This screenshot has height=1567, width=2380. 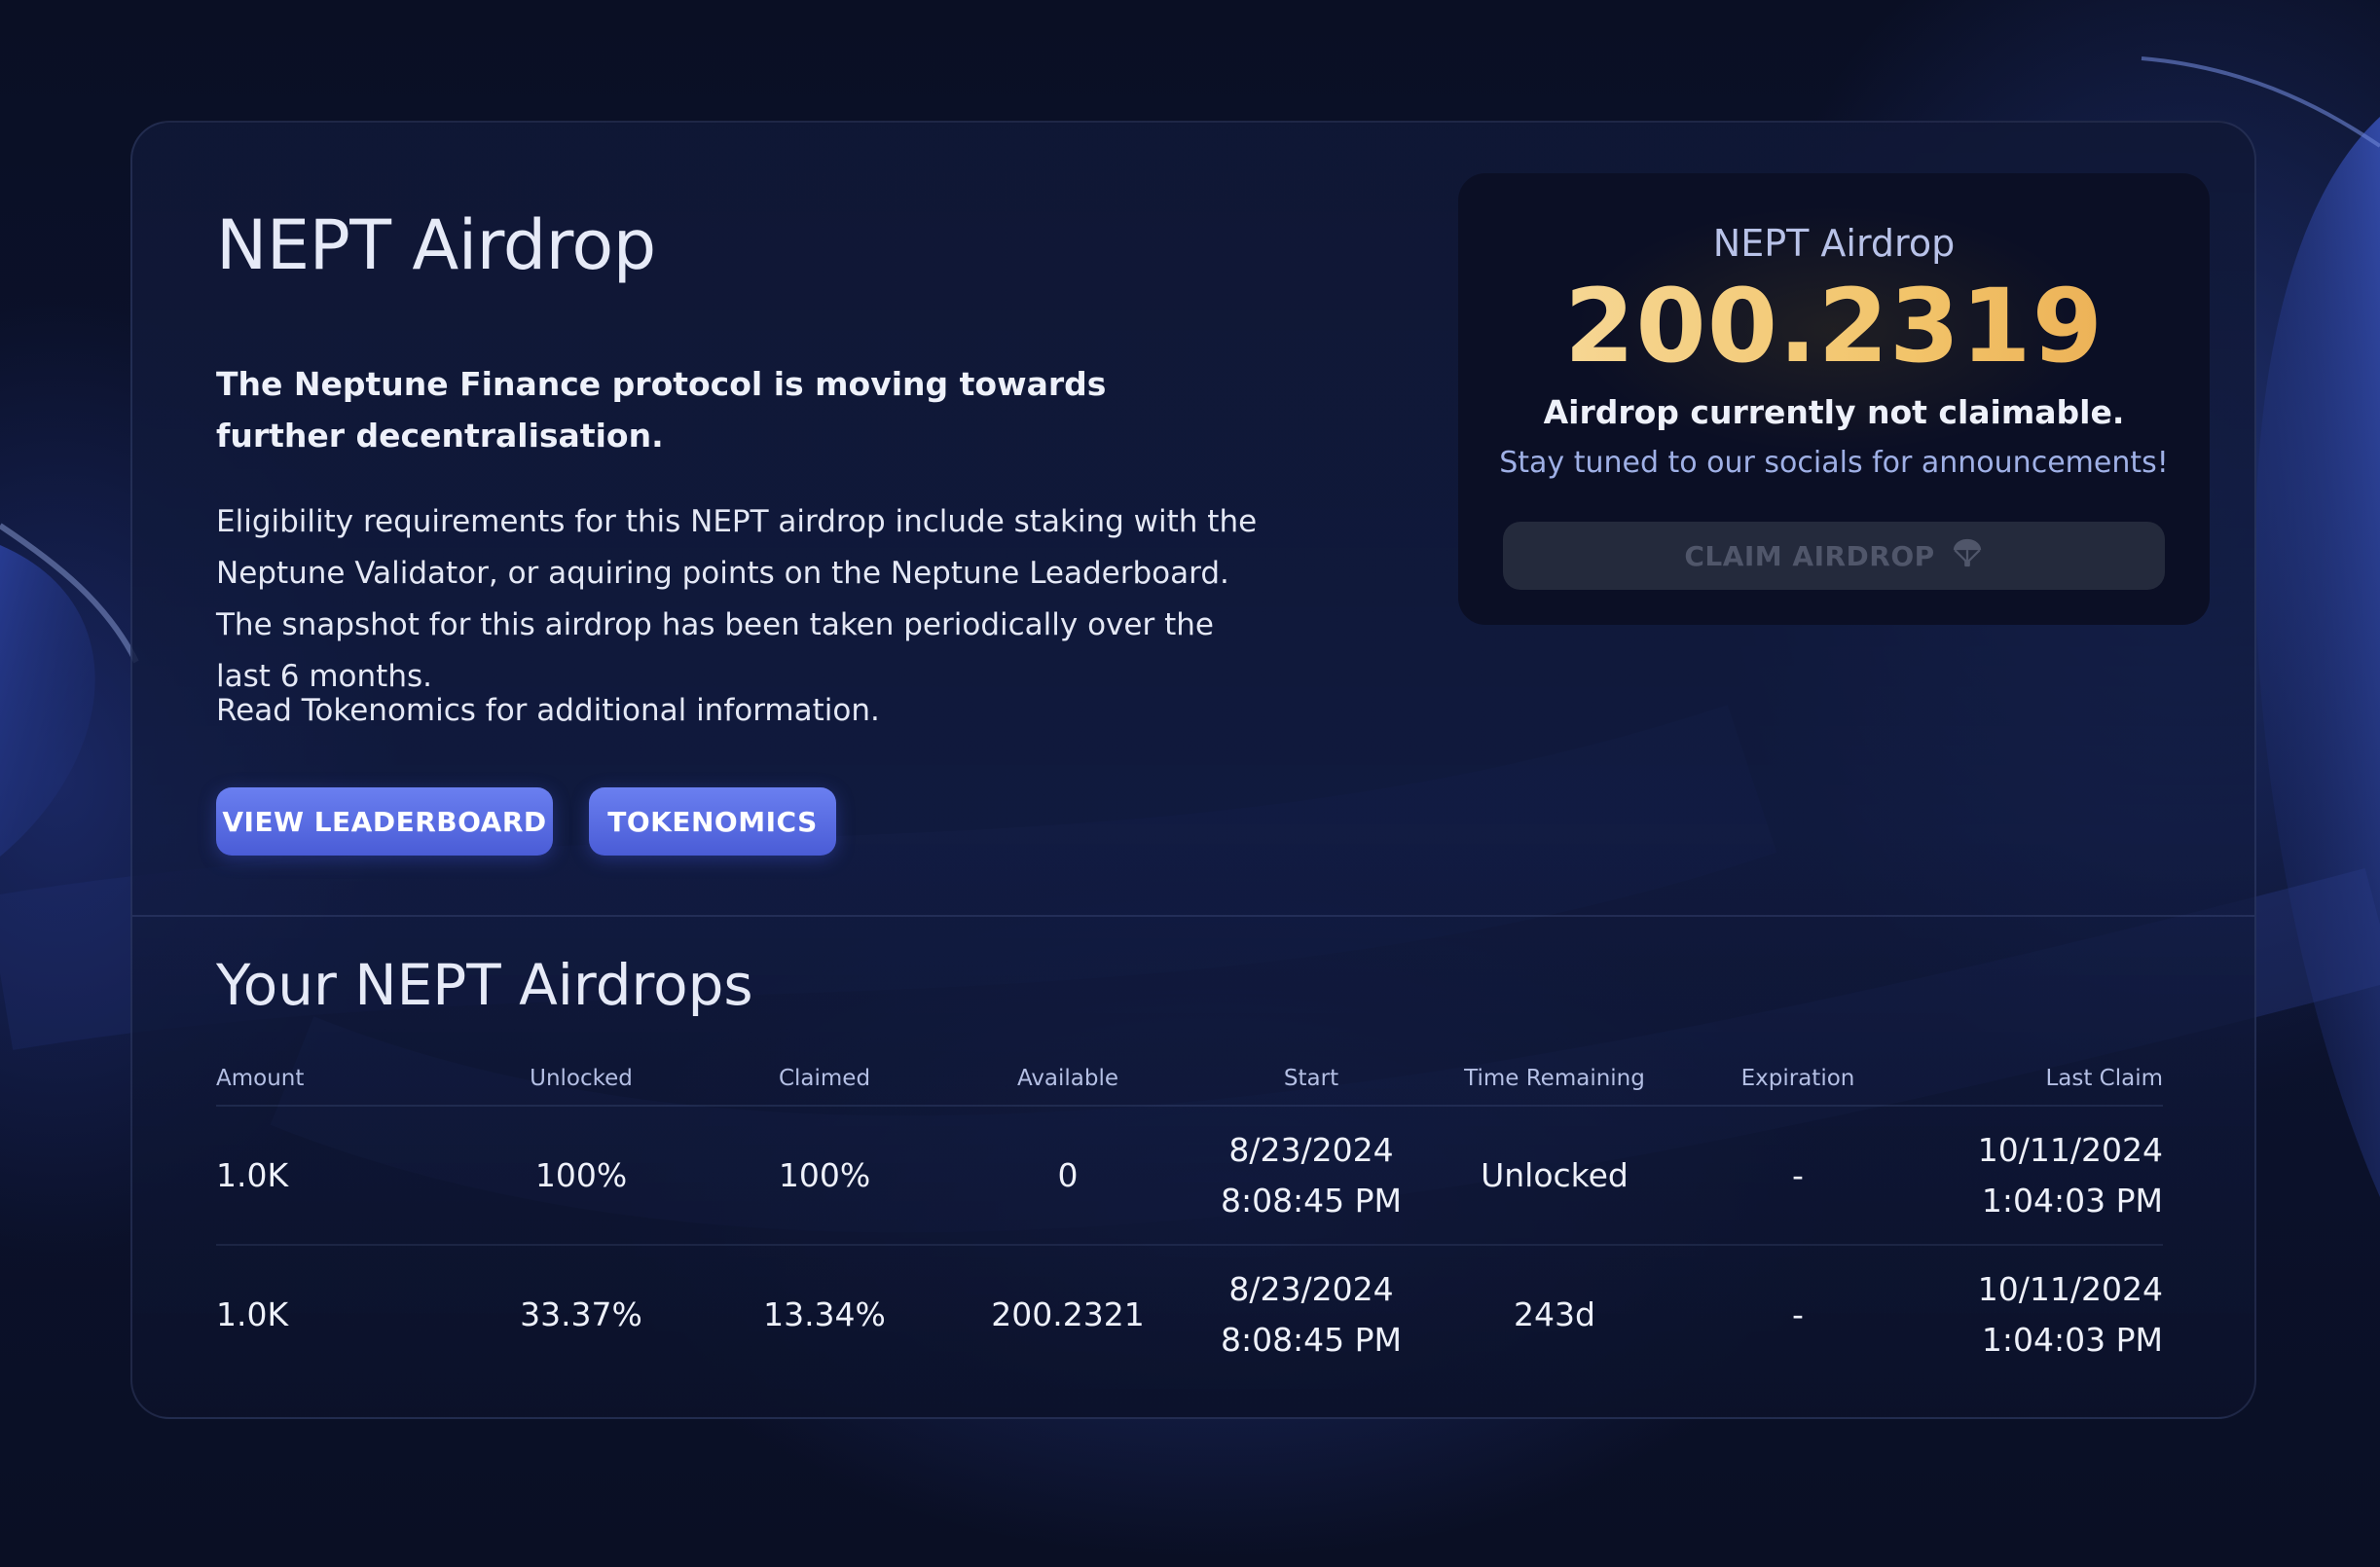 What do you see at coordinates (1834, 326) in the screenshot?
I see `airdrop-amount: 200.2319` at bounding box center [1834, 326].